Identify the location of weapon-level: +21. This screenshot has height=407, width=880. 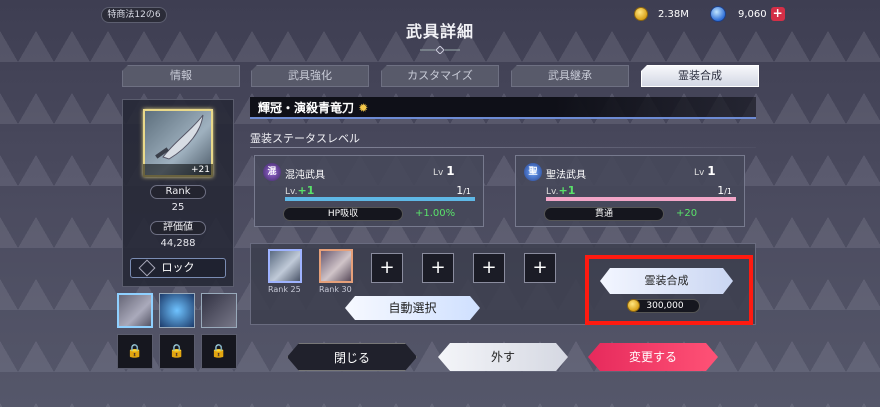
(178, 170).